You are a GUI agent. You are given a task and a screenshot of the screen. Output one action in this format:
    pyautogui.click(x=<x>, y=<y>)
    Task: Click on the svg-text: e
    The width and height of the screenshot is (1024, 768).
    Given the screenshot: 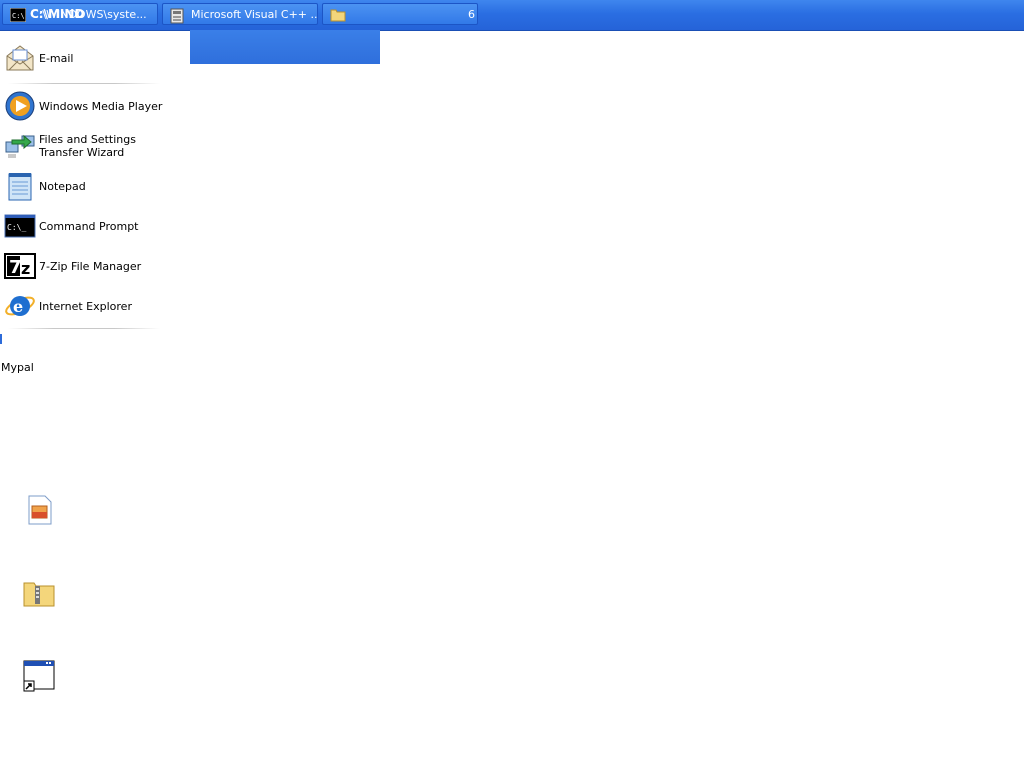 What is the action you would take?
    pyautogui.click(x=18, y=306)
    